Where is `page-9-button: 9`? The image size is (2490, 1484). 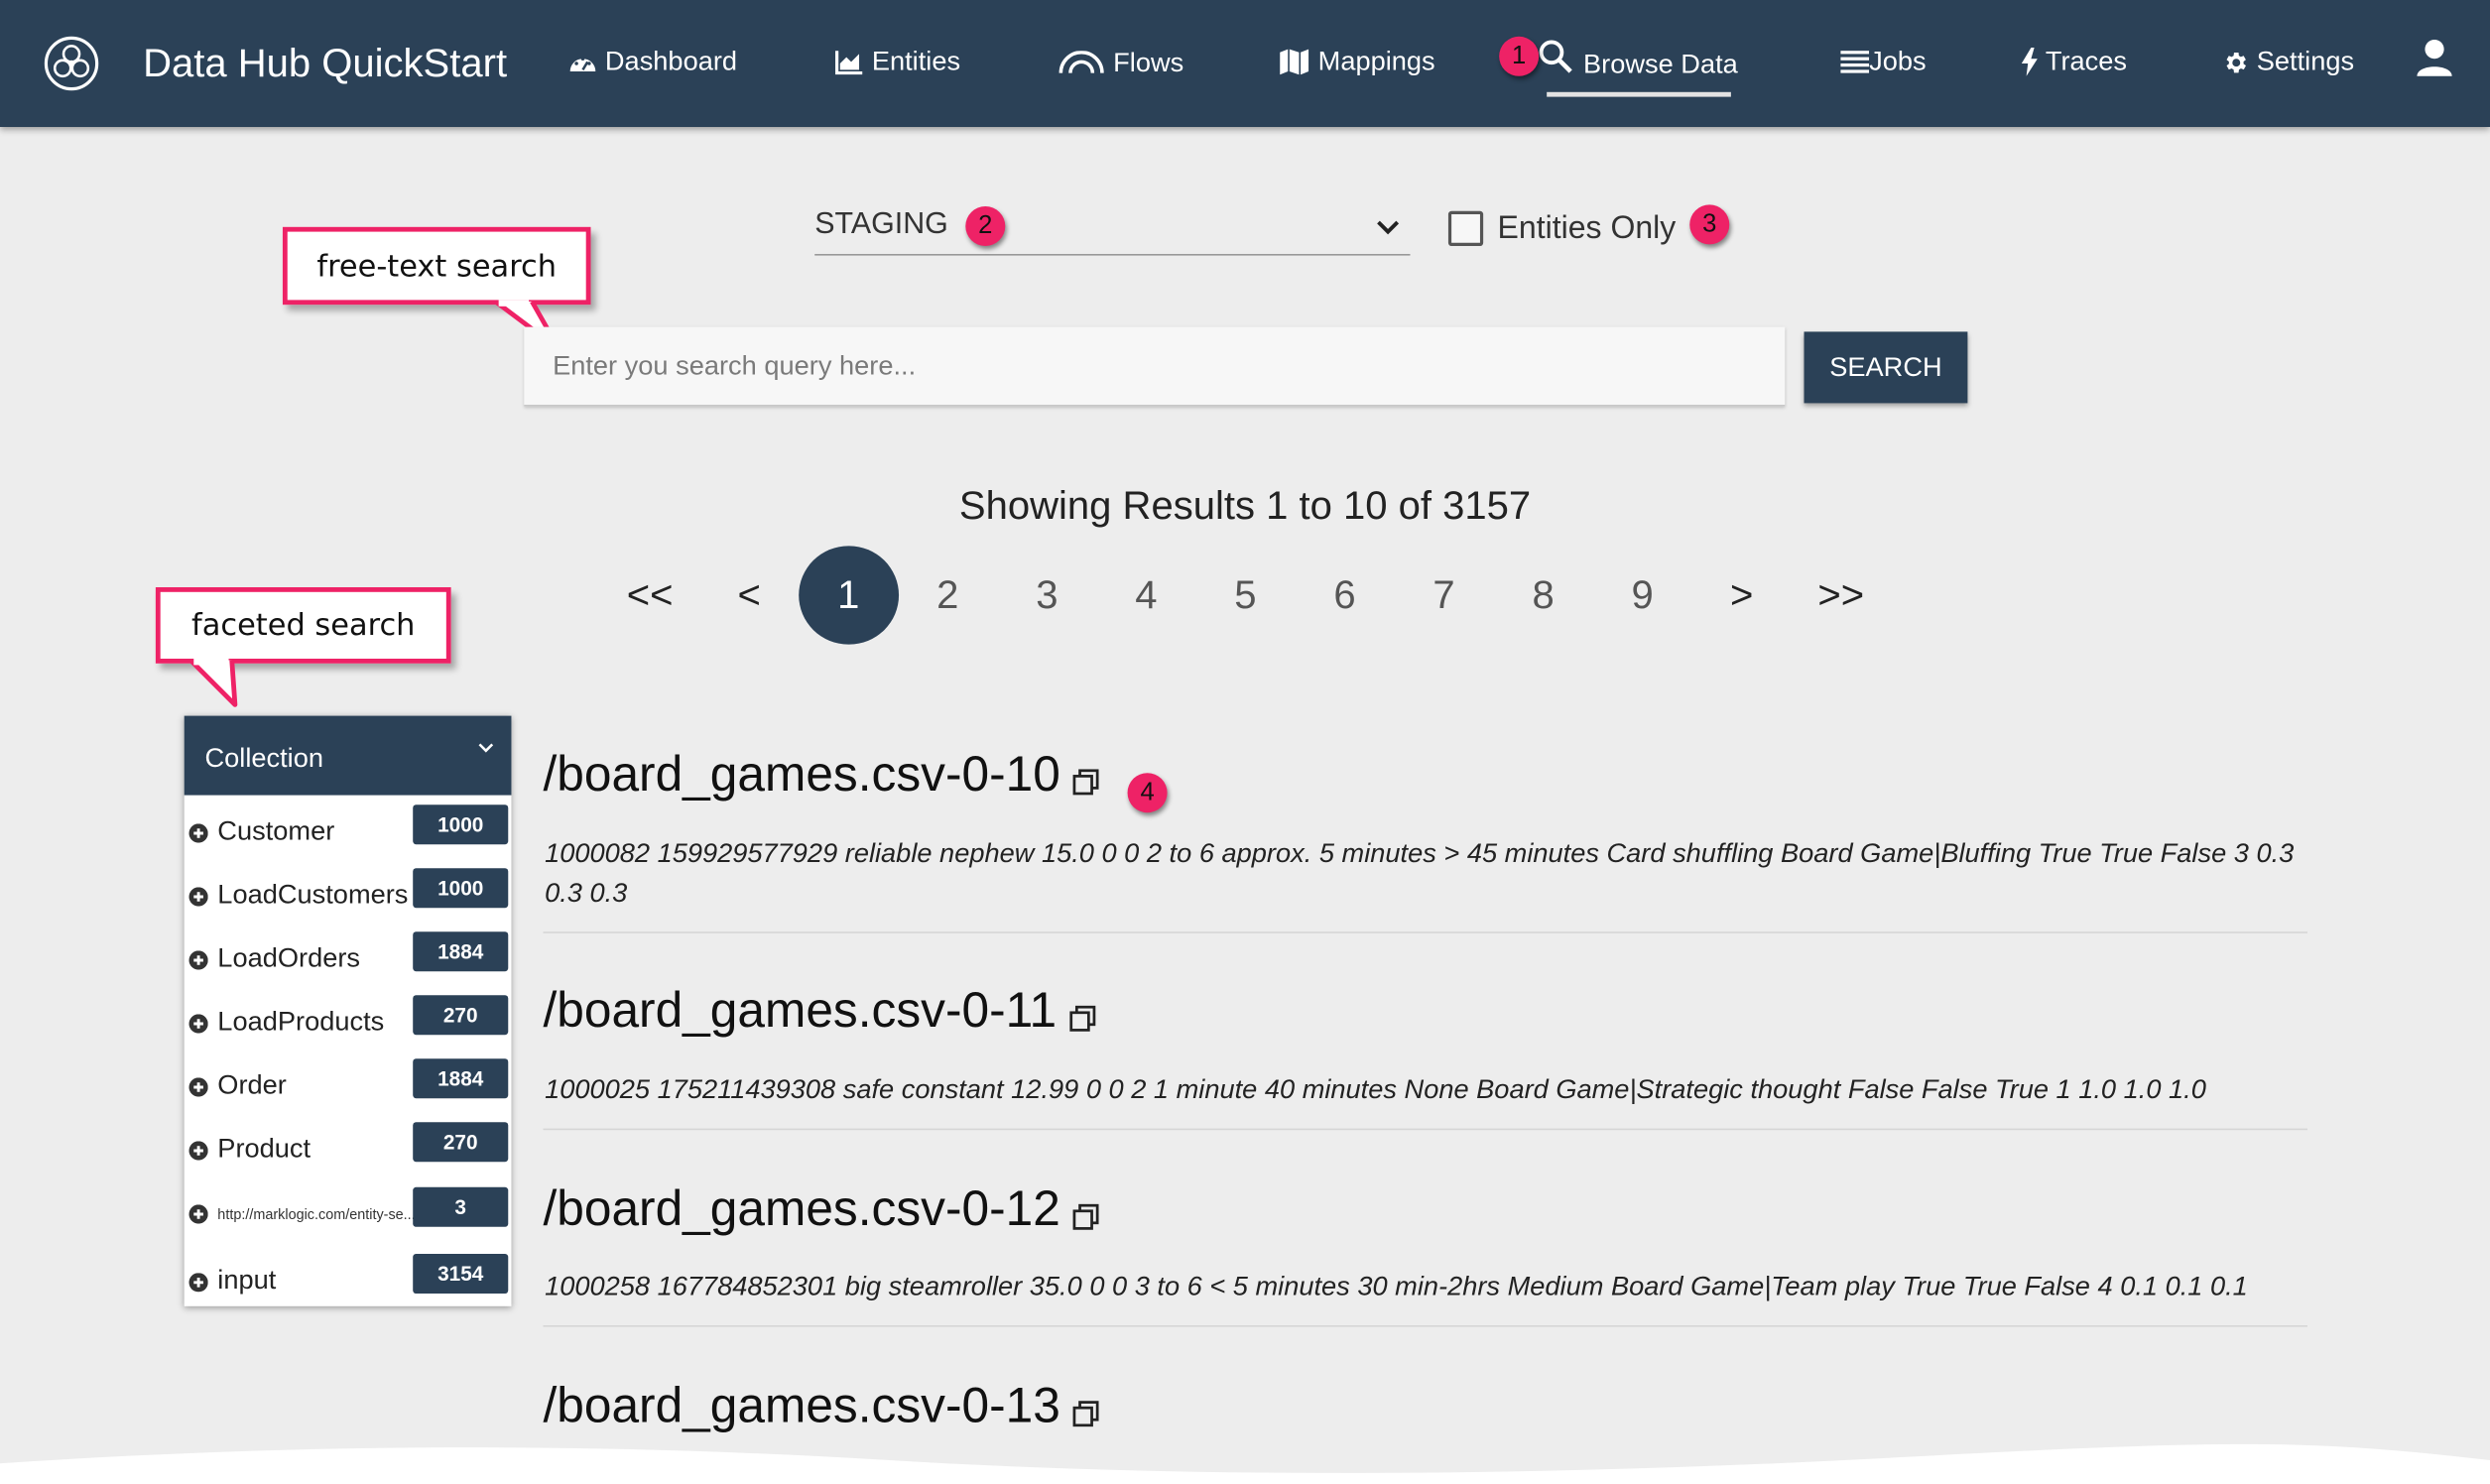
page-9-button: 9 is located at coordinates (1642, 595).